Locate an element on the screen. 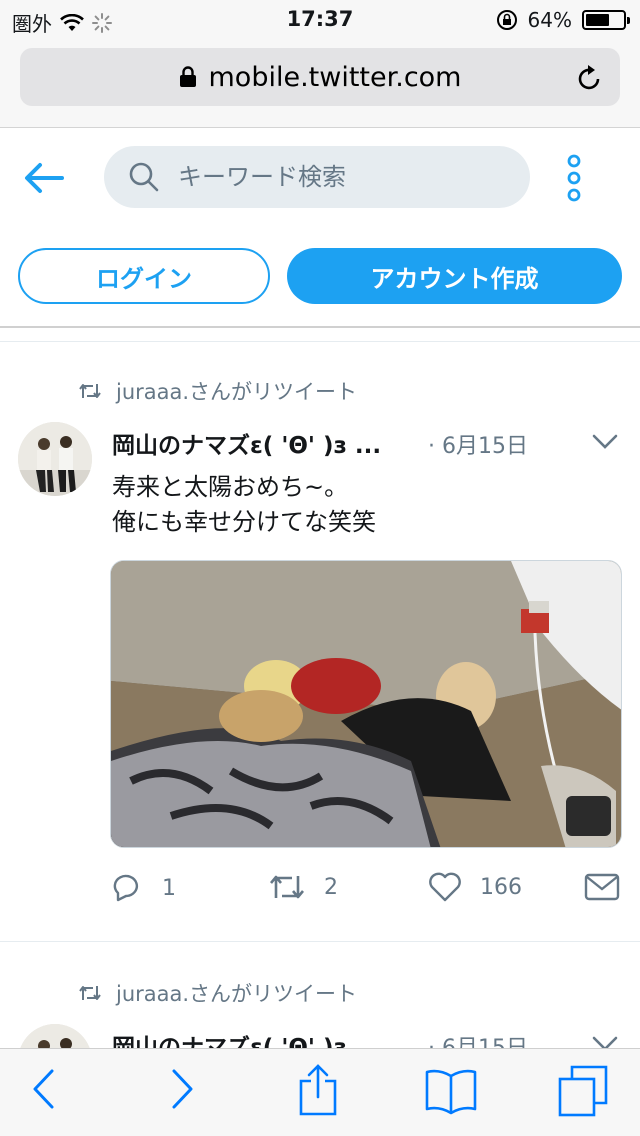 This screenshot has width=640, height=1136. chevron-down-icon is located at coordinates (605, 442).